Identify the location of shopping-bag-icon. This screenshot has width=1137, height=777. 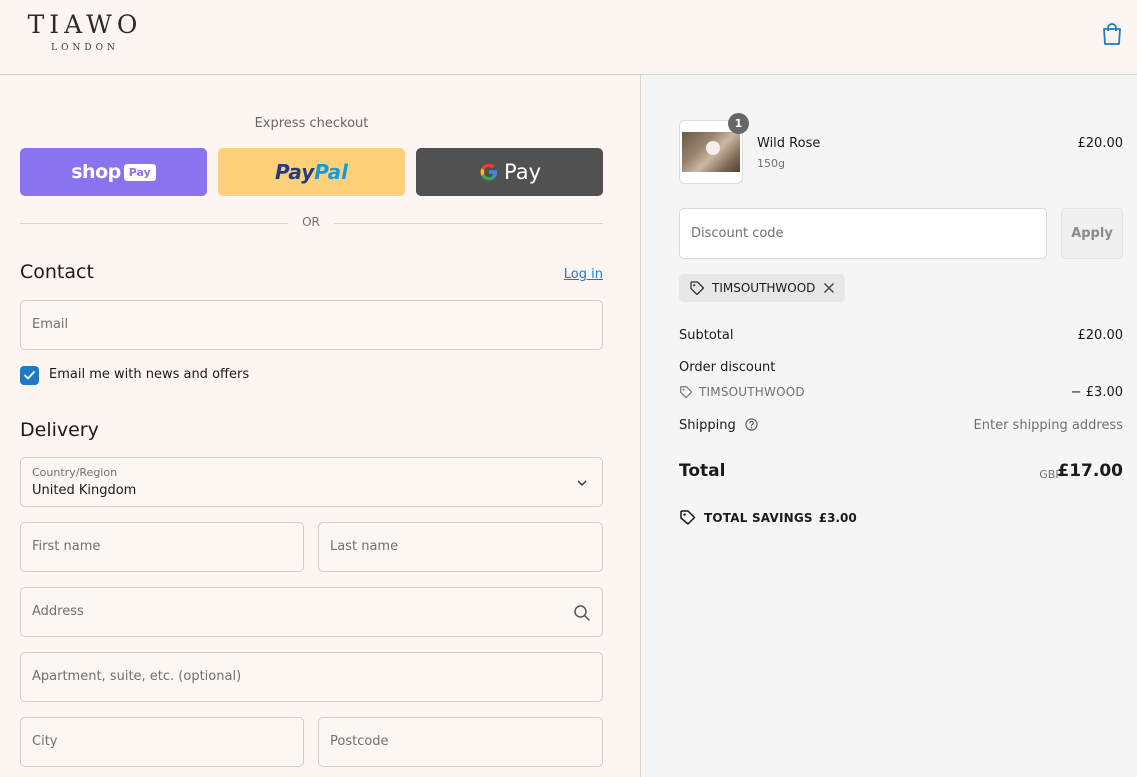
(1112, 34).